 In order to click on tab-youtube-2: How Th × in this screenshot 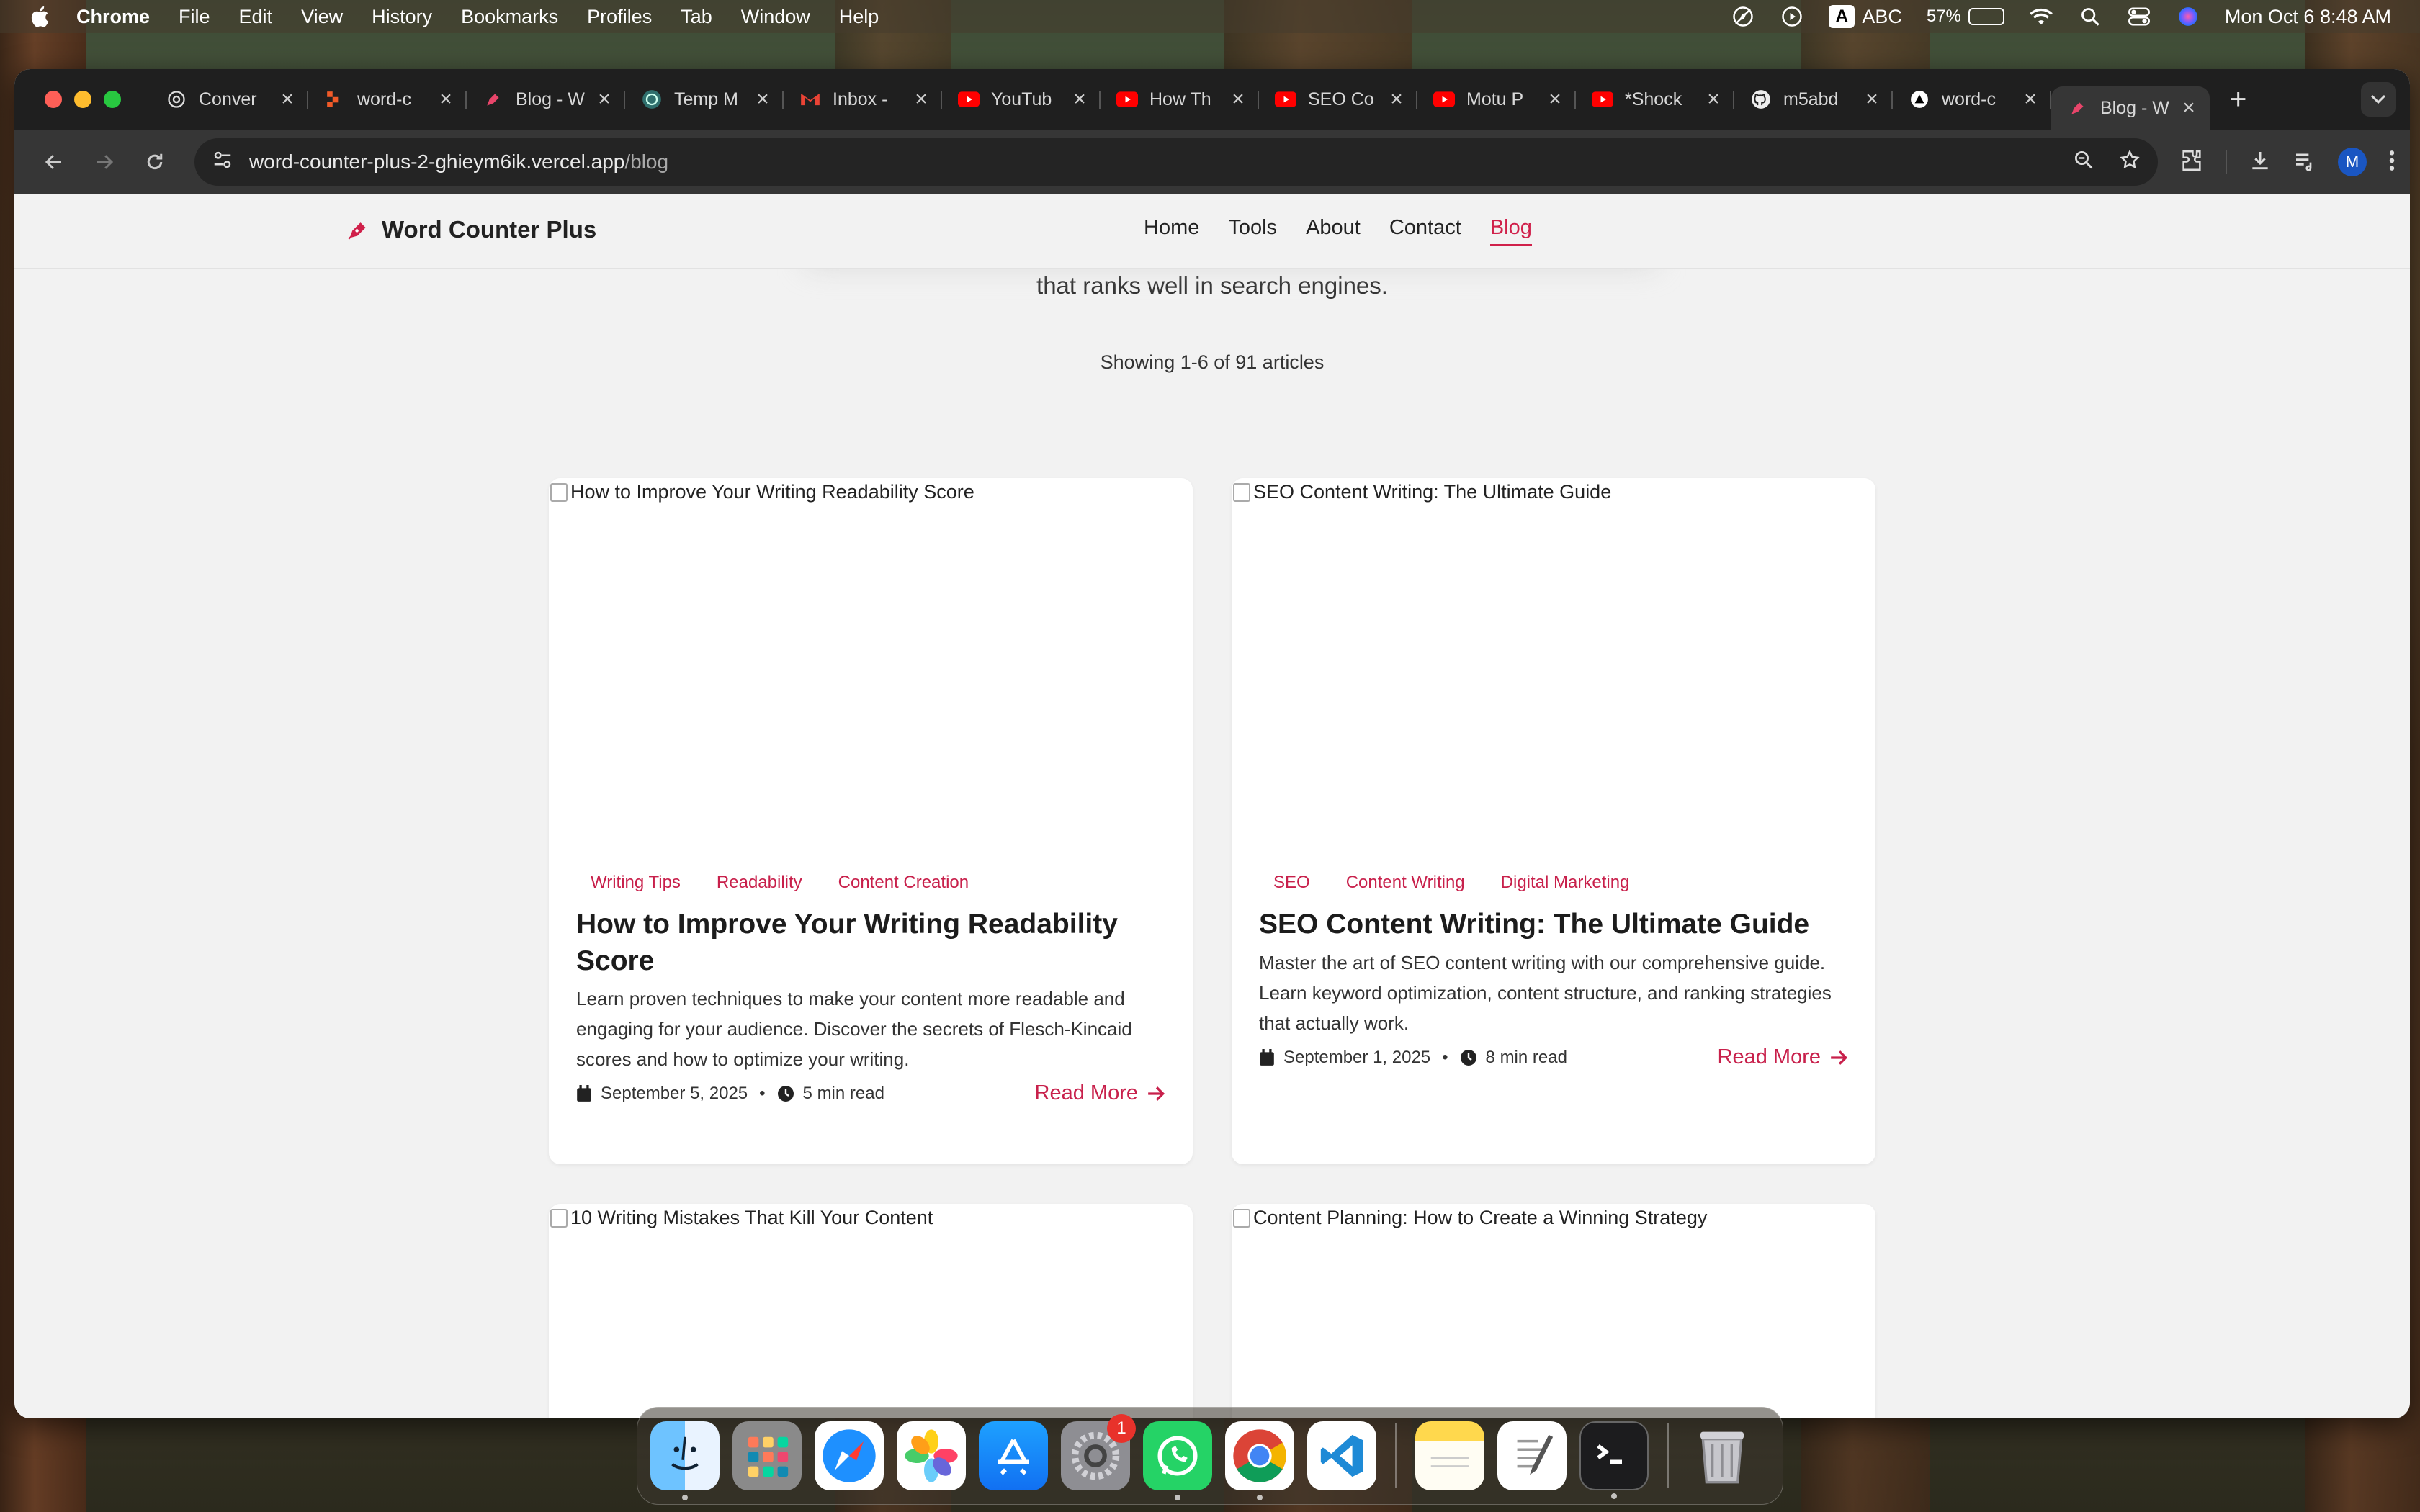, I will do `click(1180, 99)`.